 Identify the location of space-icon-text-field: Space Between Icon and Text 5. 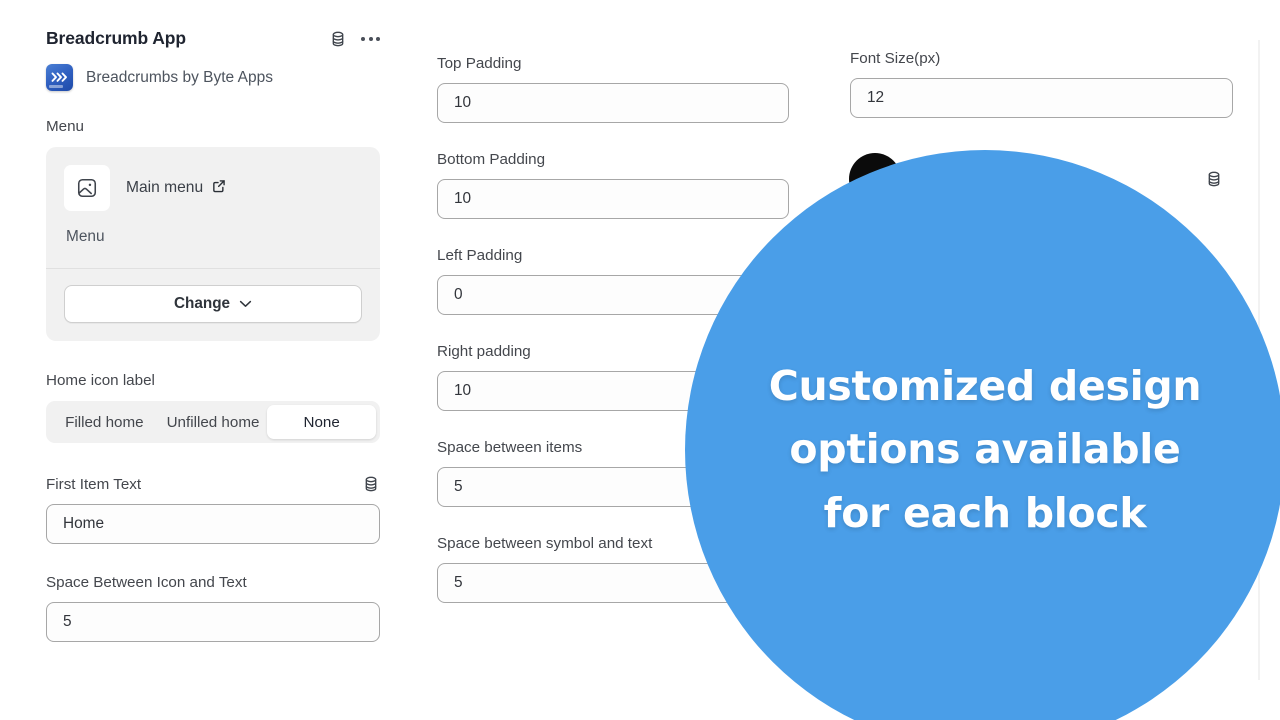
(213, 608).